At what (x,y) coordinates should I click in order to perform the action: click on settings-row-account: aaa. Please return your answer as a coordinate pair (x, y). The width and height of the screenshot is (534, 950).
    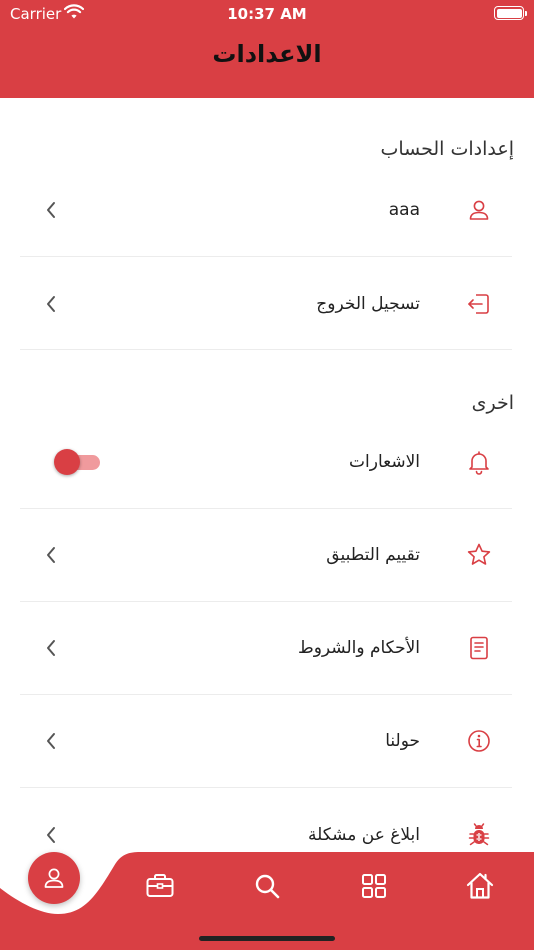
    Looking at the image, I should click on (266, 210).